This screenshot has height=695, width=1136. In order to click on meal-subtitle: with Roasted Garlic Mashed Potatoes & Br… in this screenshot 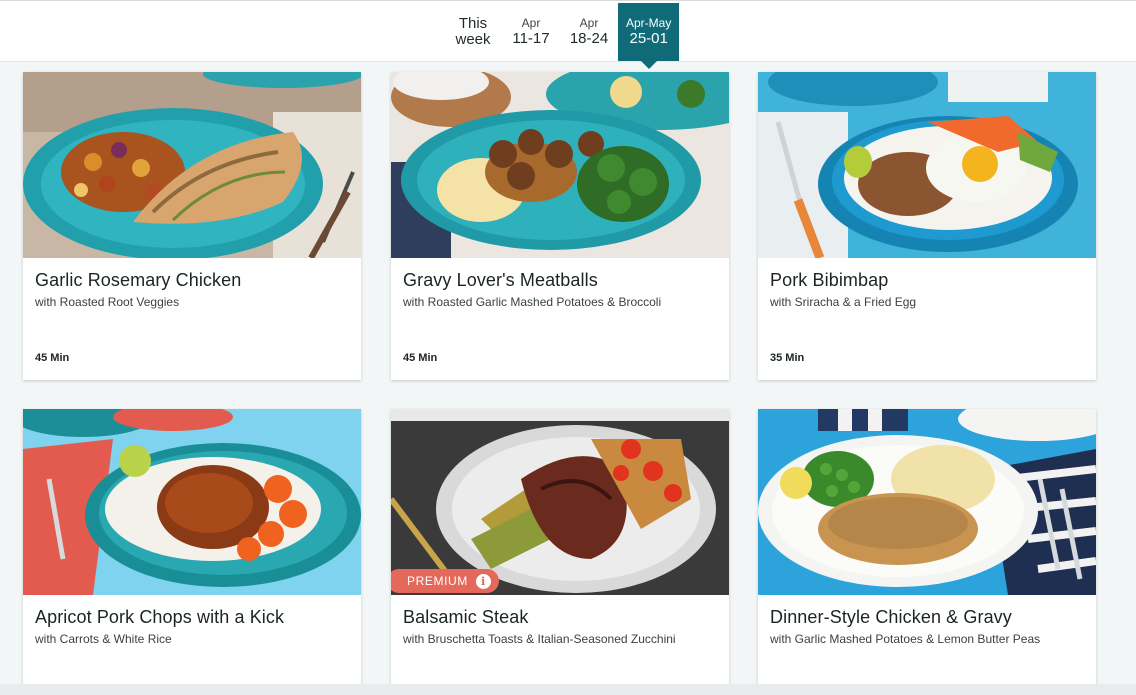, I will do `click(532, 302)`.